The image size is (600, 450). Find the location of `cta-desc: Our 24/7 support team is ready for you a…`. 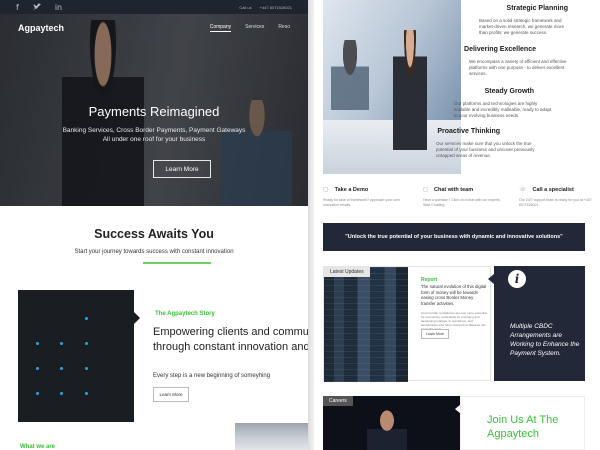

cta-desc: Our 24/7 support team is ready for you a… is located at coordinates (555, 202).